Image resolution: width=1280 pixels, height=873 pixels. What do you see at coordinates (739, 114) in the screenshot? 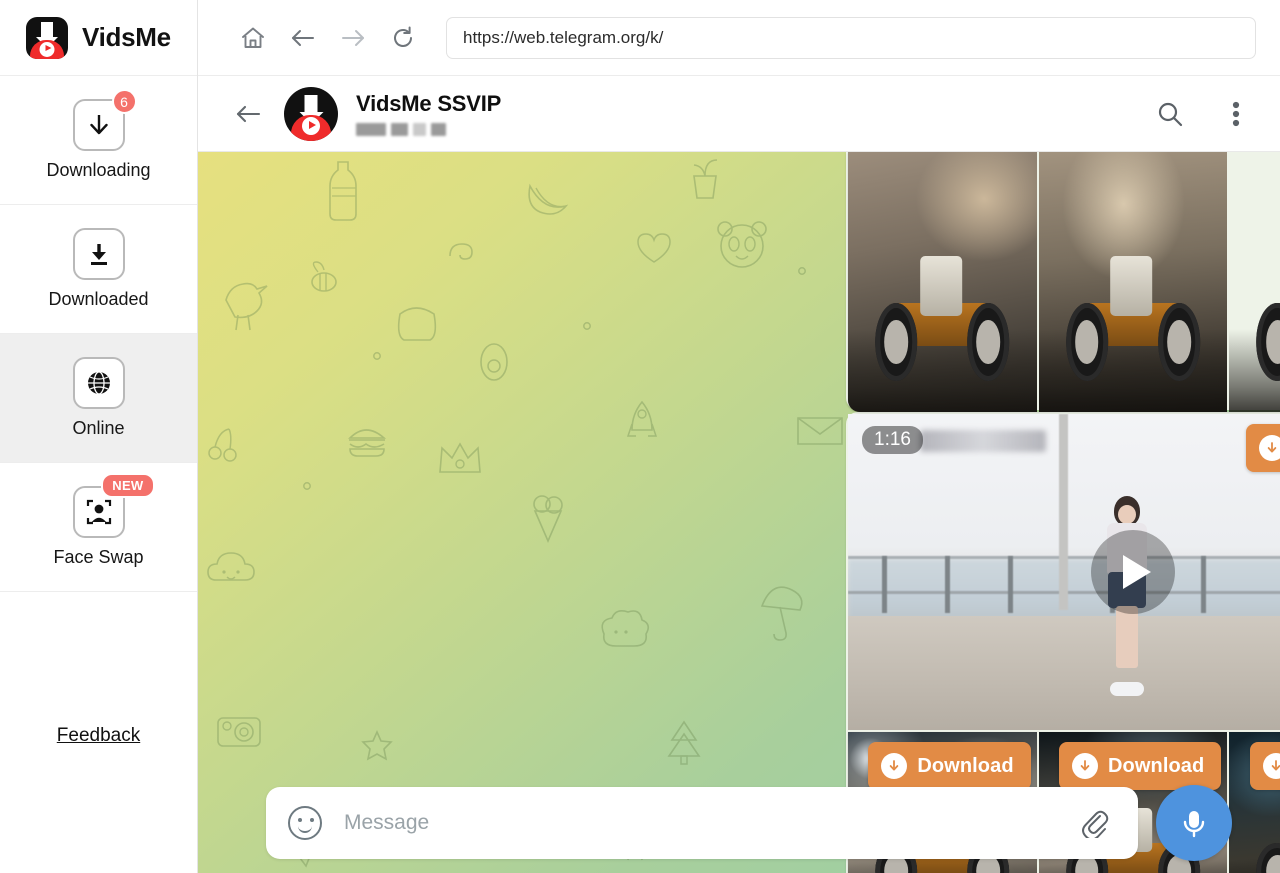
I see `telegram-chat-header: VidsMe SSVIP` at bounding box center [739, 114].